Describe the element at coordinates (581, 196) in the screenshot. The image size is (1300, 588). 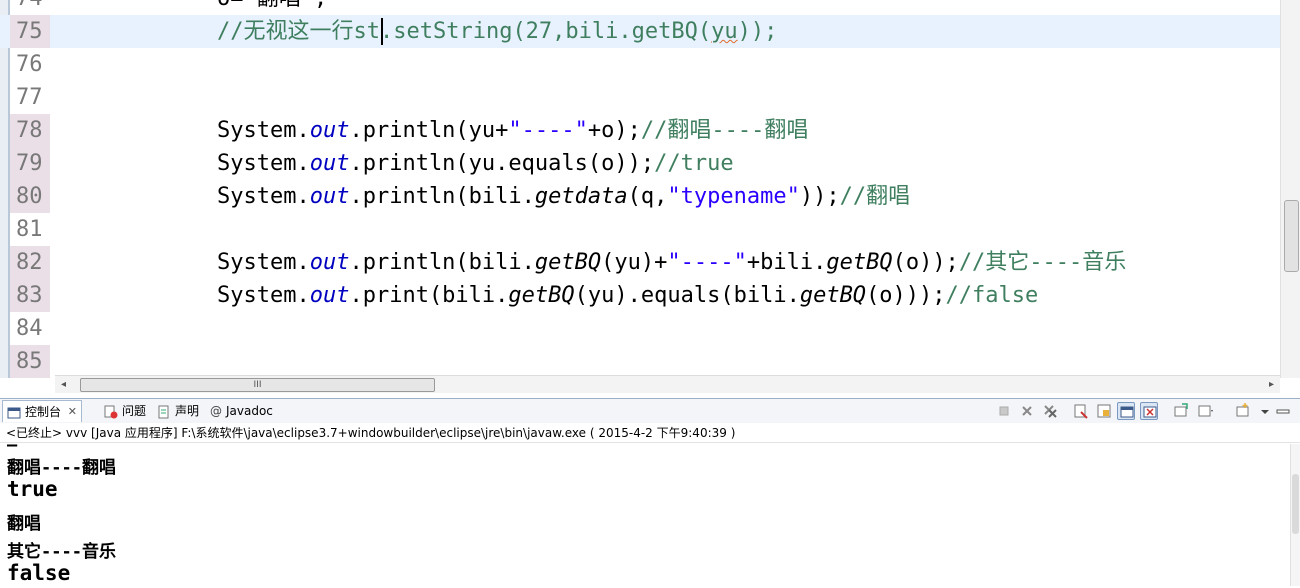
I see `code-token: getdata` at that location.